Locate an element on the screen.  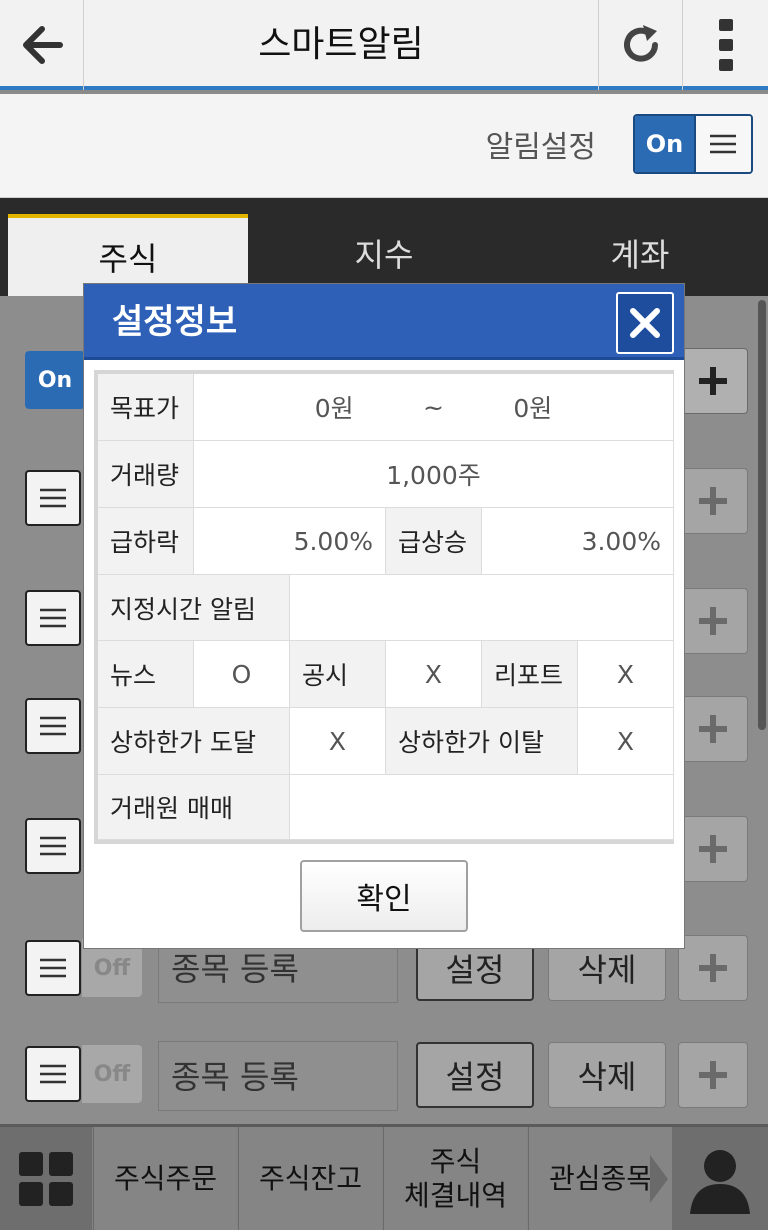
more-vertical-icon is located at coordinates (725, 45).